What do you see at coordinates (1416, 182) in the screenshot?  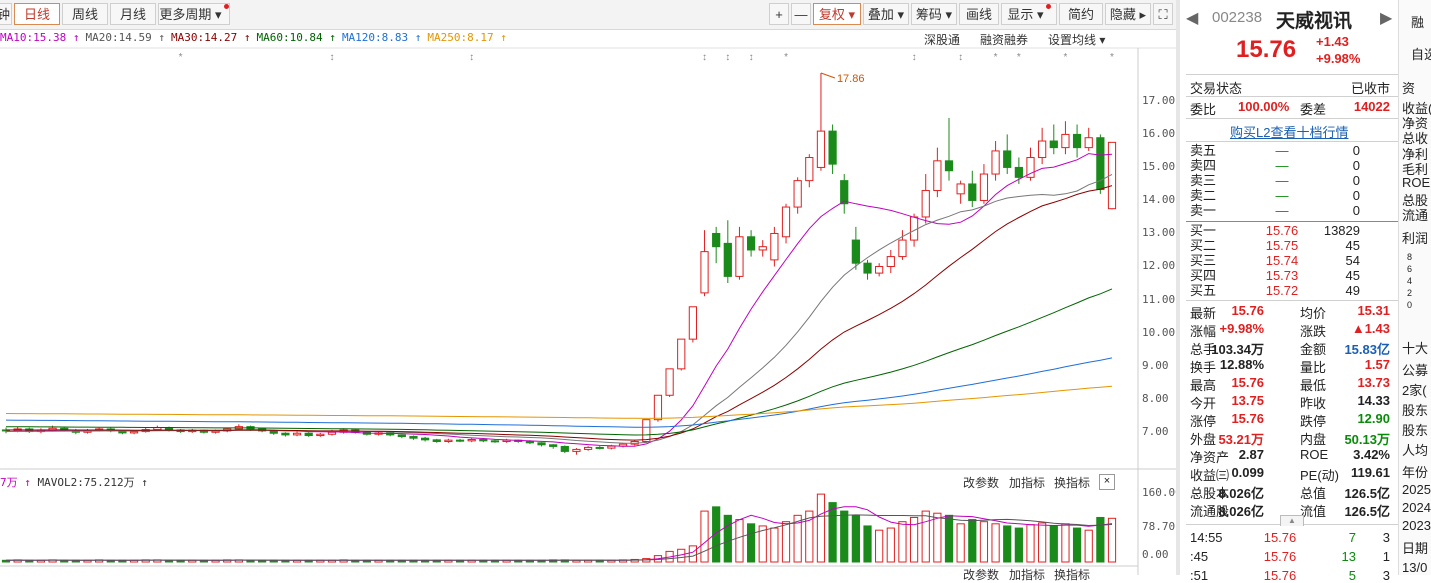 I see `f10-item: ROE` at bounding box center [1416, 182].